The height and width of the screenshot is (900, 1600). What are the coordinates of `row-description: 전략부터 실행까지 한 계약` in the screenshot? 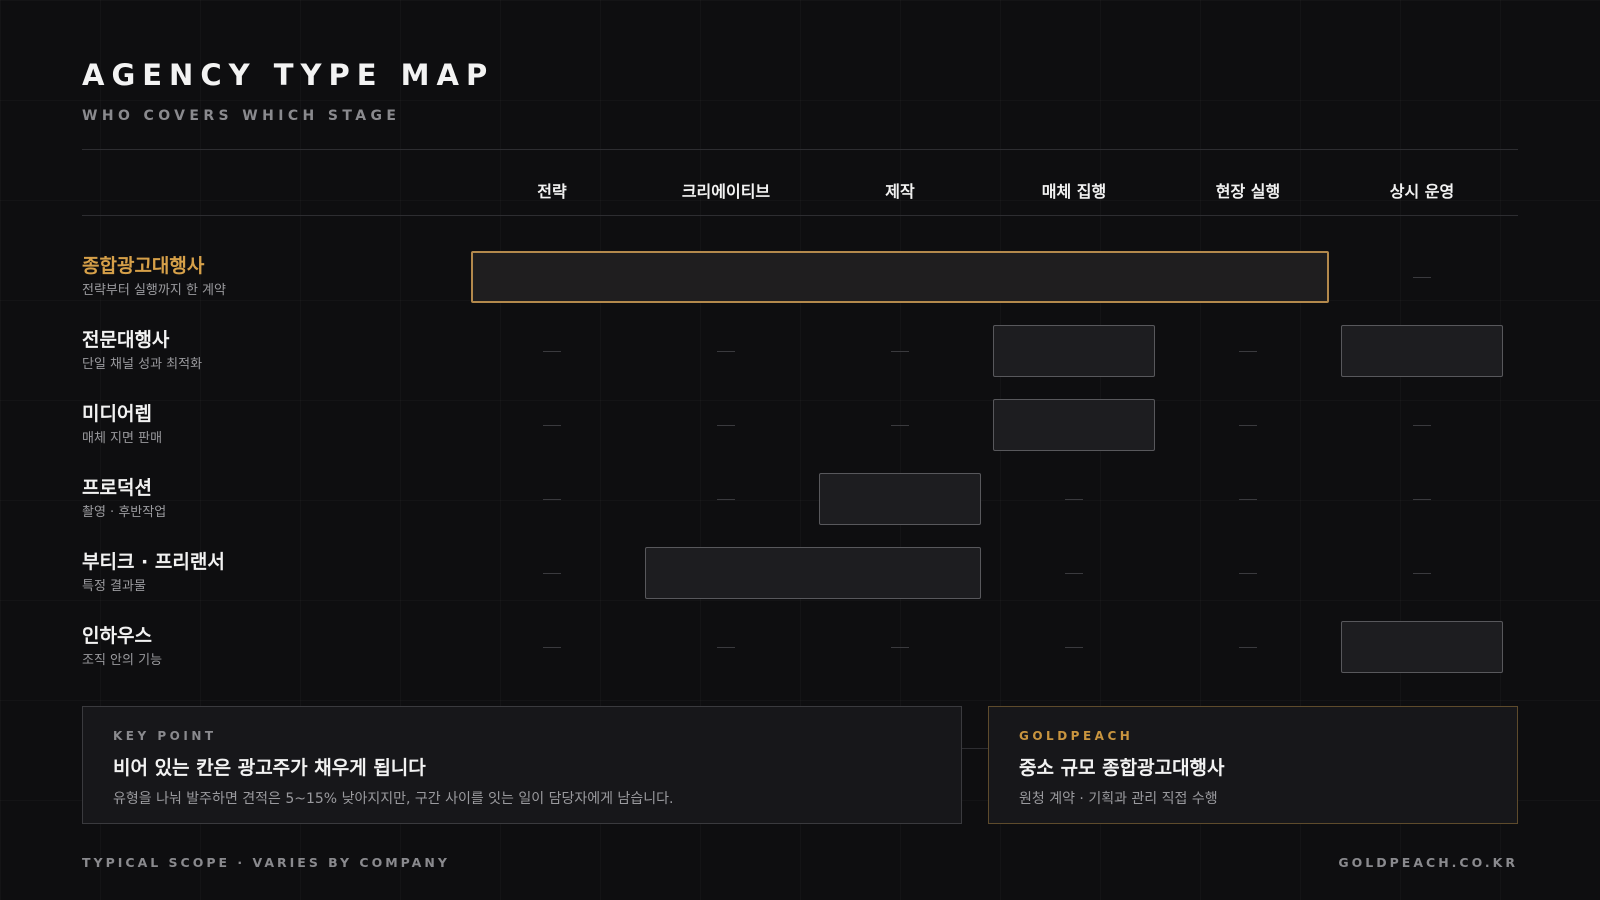 It's located at (154, 290).